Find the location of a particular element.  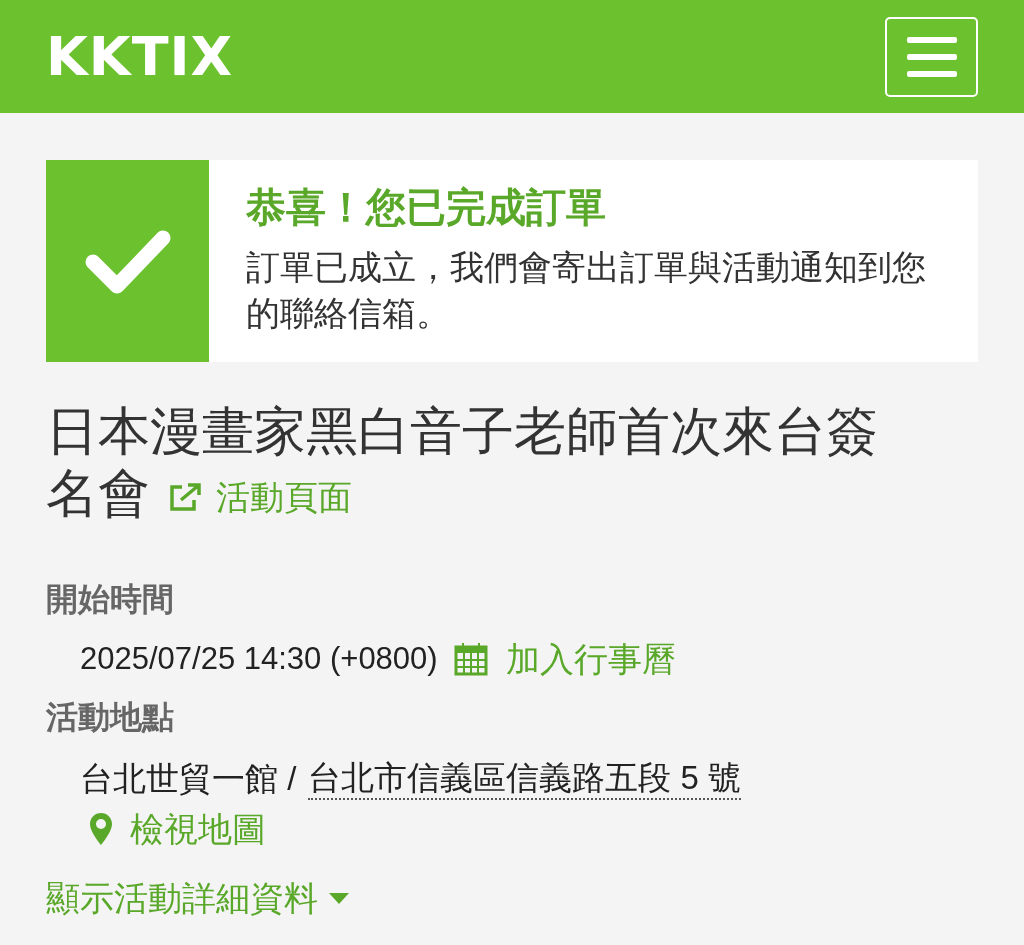

calendar-icon is located at coordinates (470, 659).